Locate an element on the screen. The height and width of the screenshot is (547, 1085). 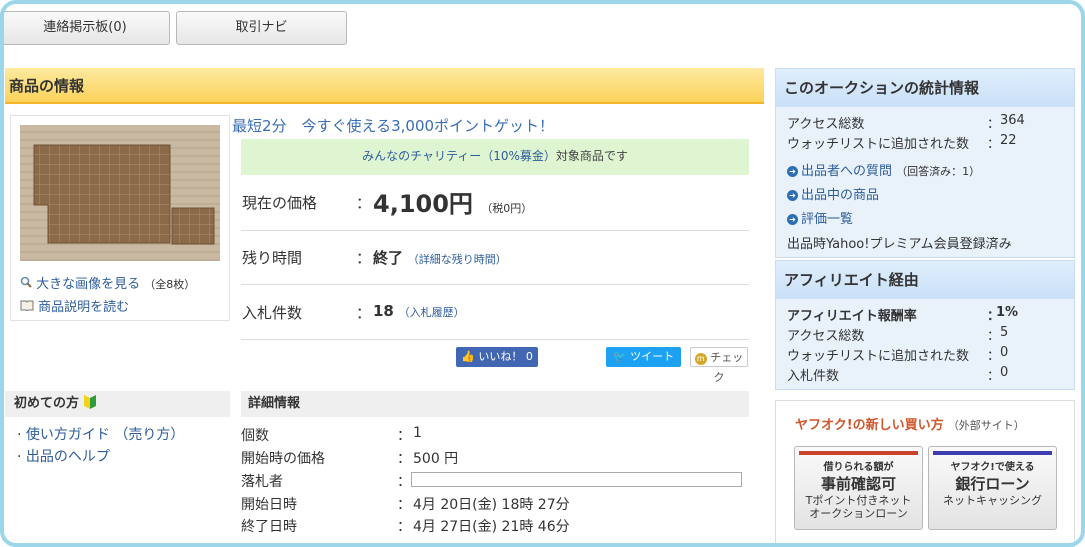
like-button: 👍 いいね！ 0 is located at coordinates (497, 357).